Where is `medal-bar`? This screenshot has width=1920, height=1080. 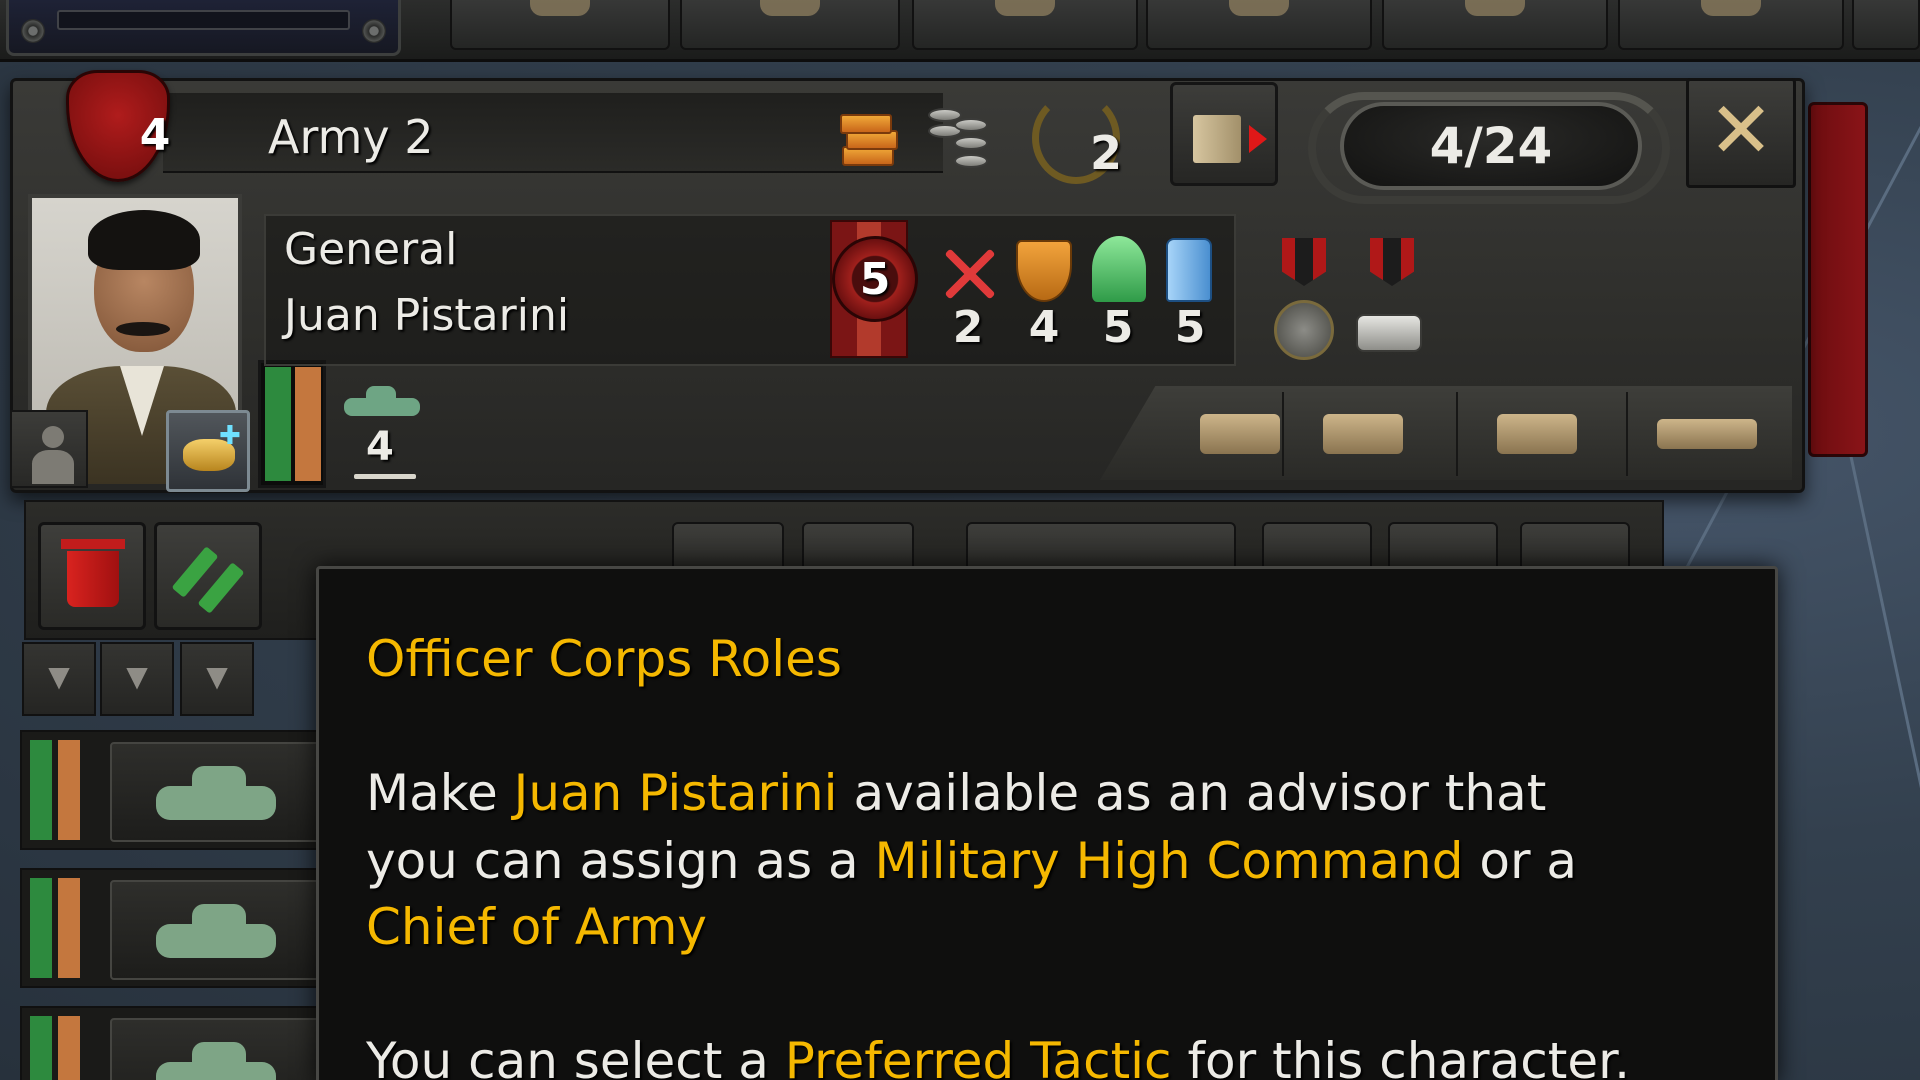 medal-bar is located at coordinates (1389, 333).